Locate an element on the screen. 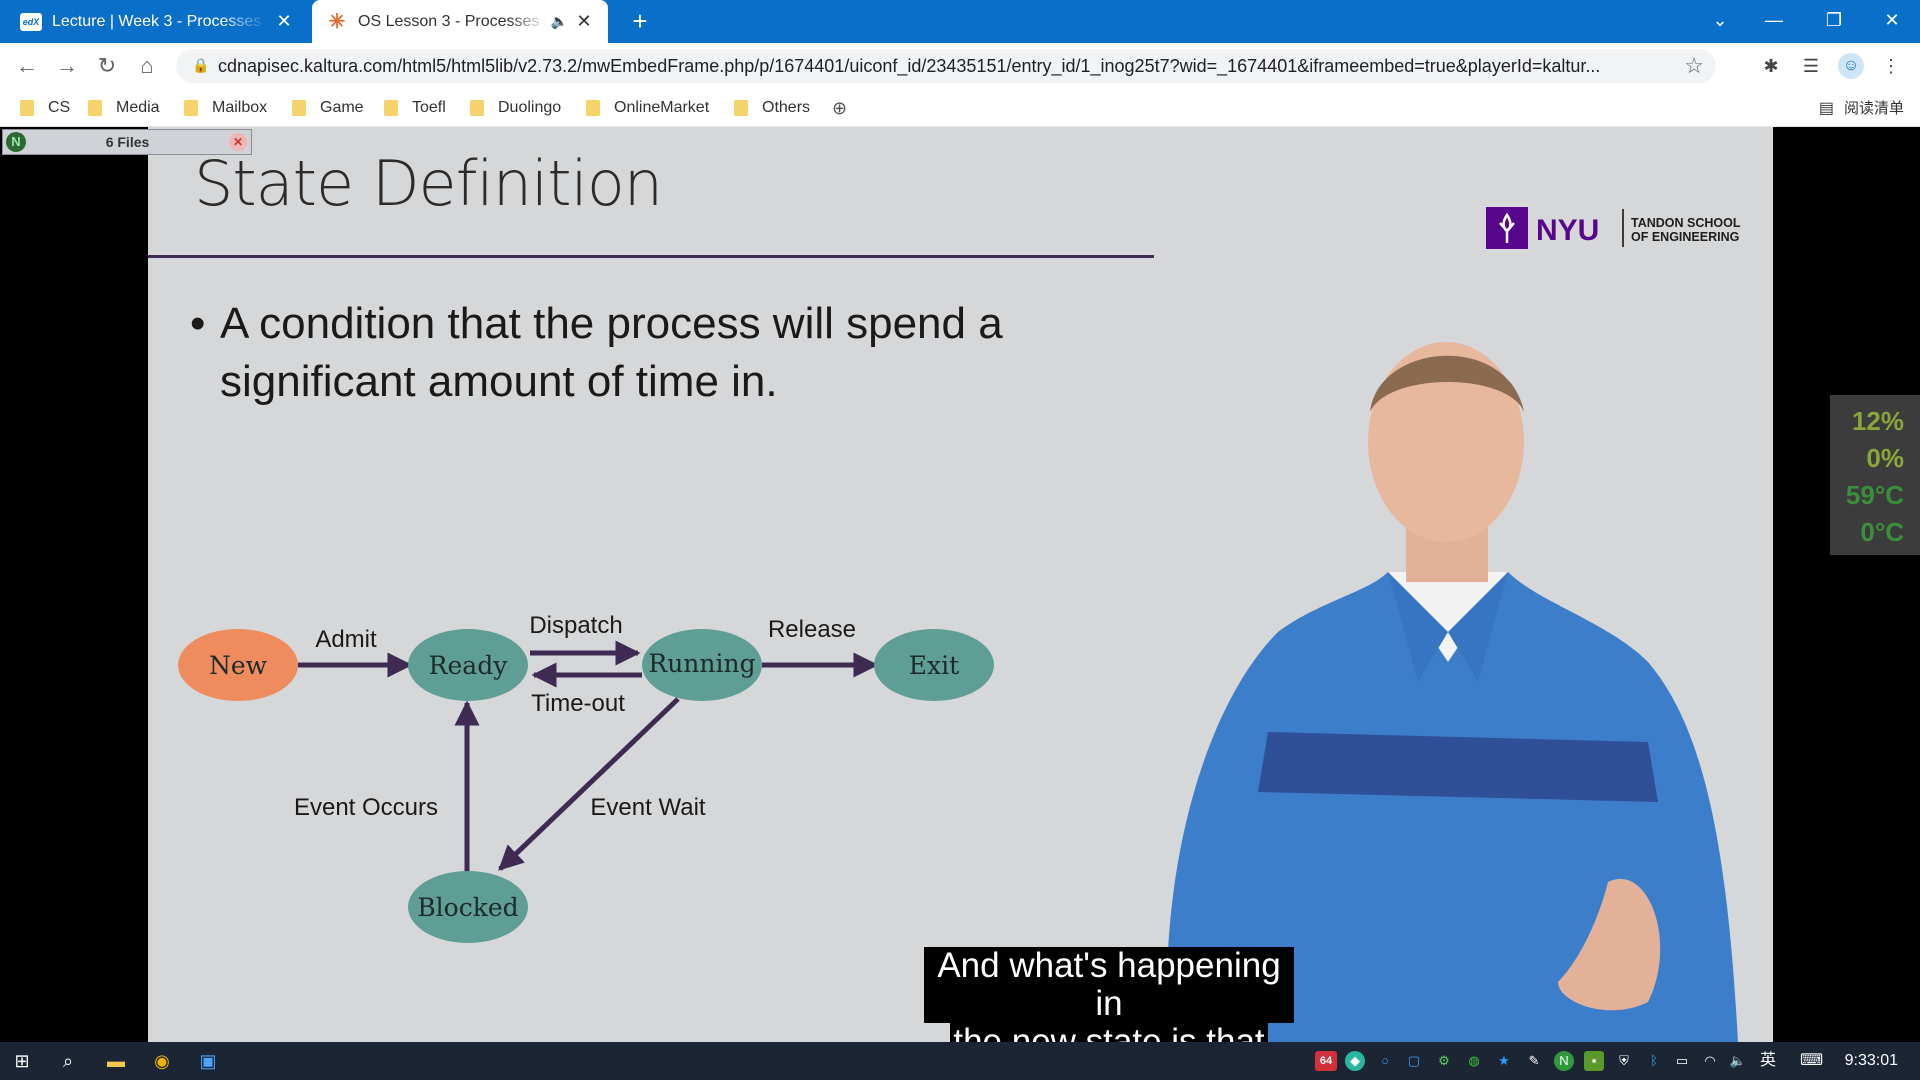 The height and width of the screenshot is (1080, 1920). restore-button: ❐ is located at coordinates (1834, 21).